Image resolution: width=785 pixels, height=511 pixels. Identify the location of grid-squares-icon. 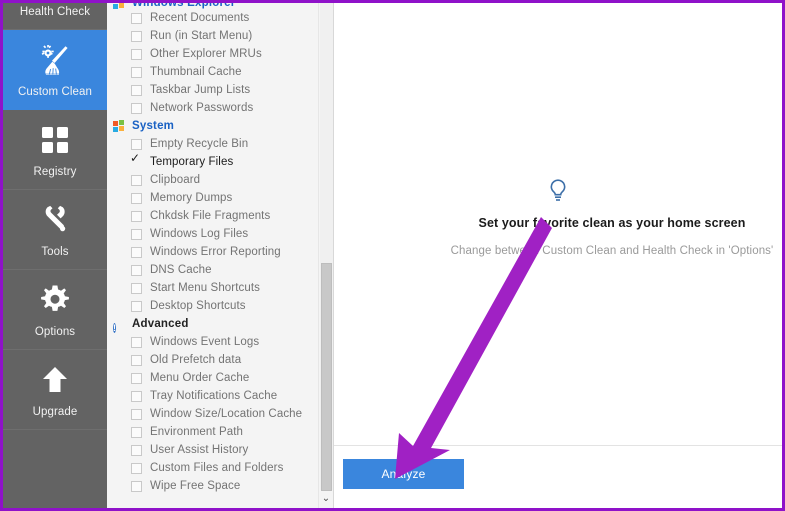
(55, 140).